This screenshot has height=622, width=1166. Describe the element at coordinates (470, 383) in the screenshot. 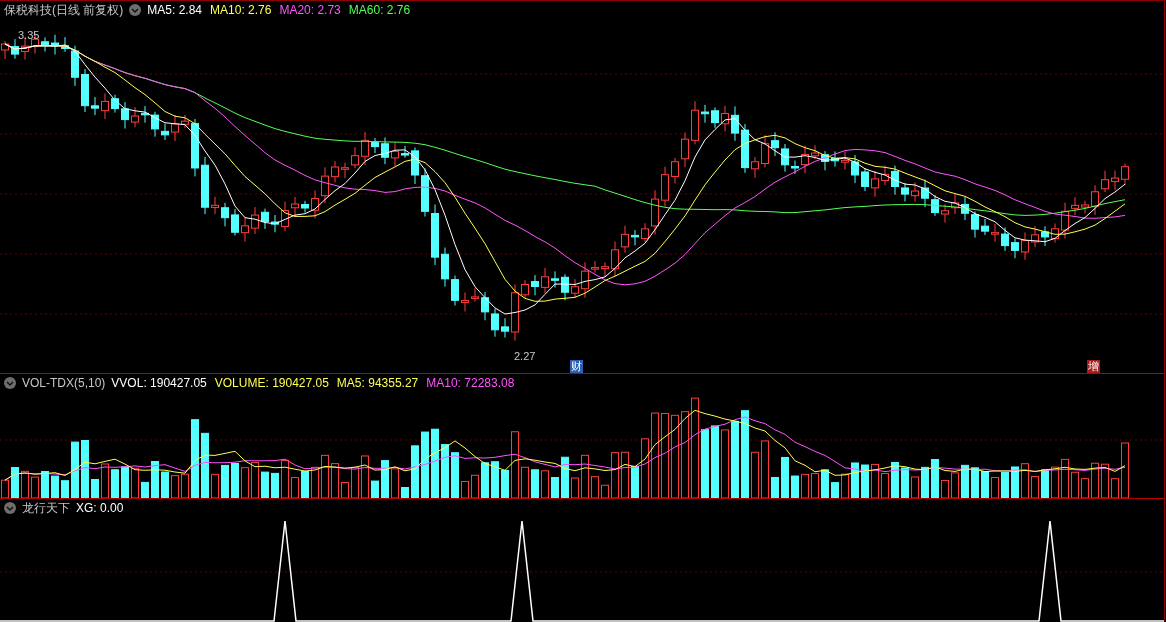

I see `indicator-value: MA10: 72283.08` at that location.